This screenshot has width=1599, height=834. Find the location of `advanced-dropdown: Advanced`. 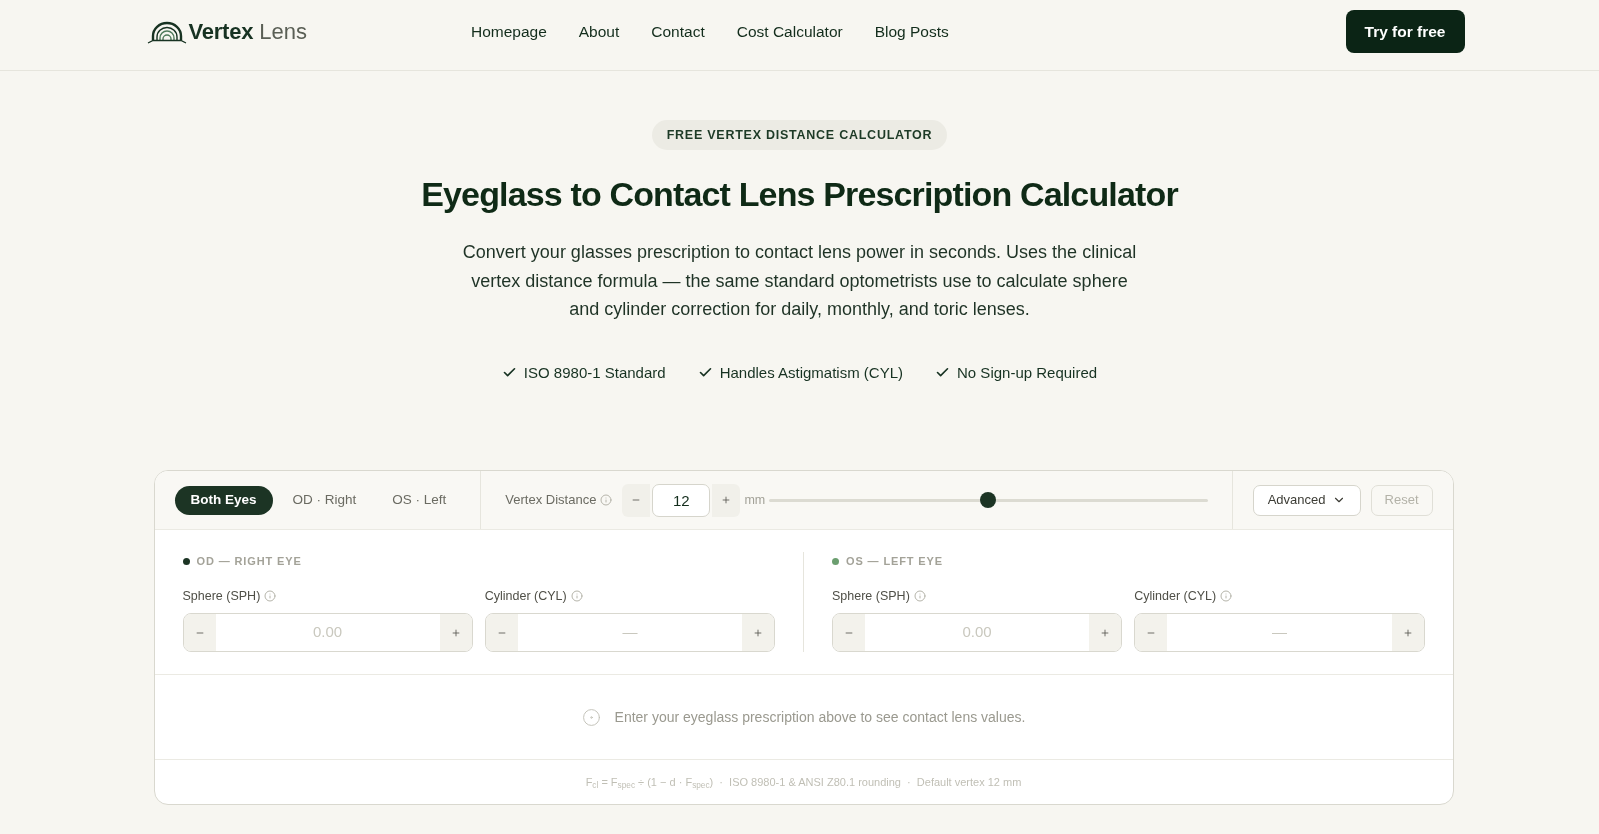

advanced-dropdown: Advanced is located at coordinates (1306, 500).